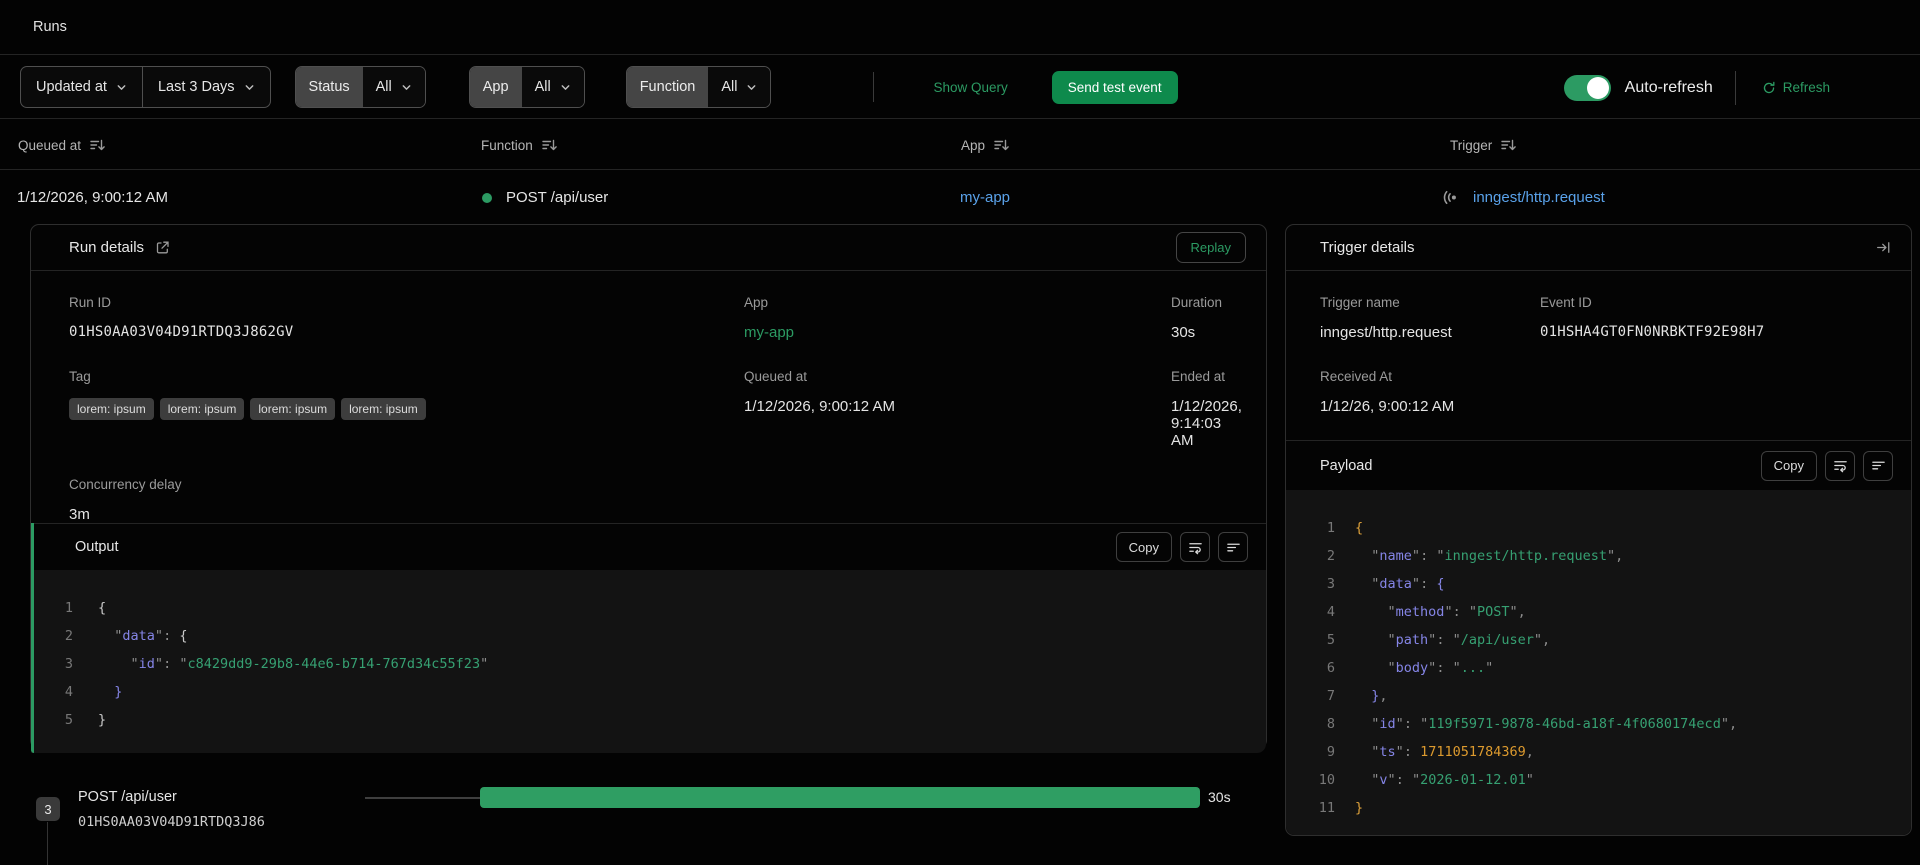  I want to click on refresh-button: Refresh, so click(1796, 87).